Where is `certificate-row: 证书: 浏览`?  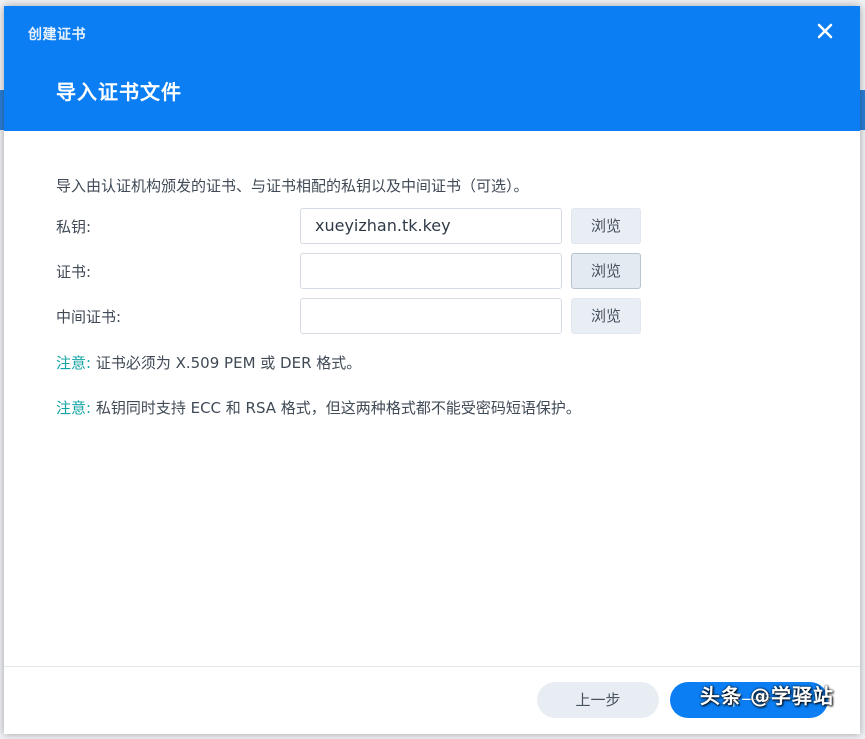 certificate-row: 证书: 浏览 is located at coordinates (356, 271).